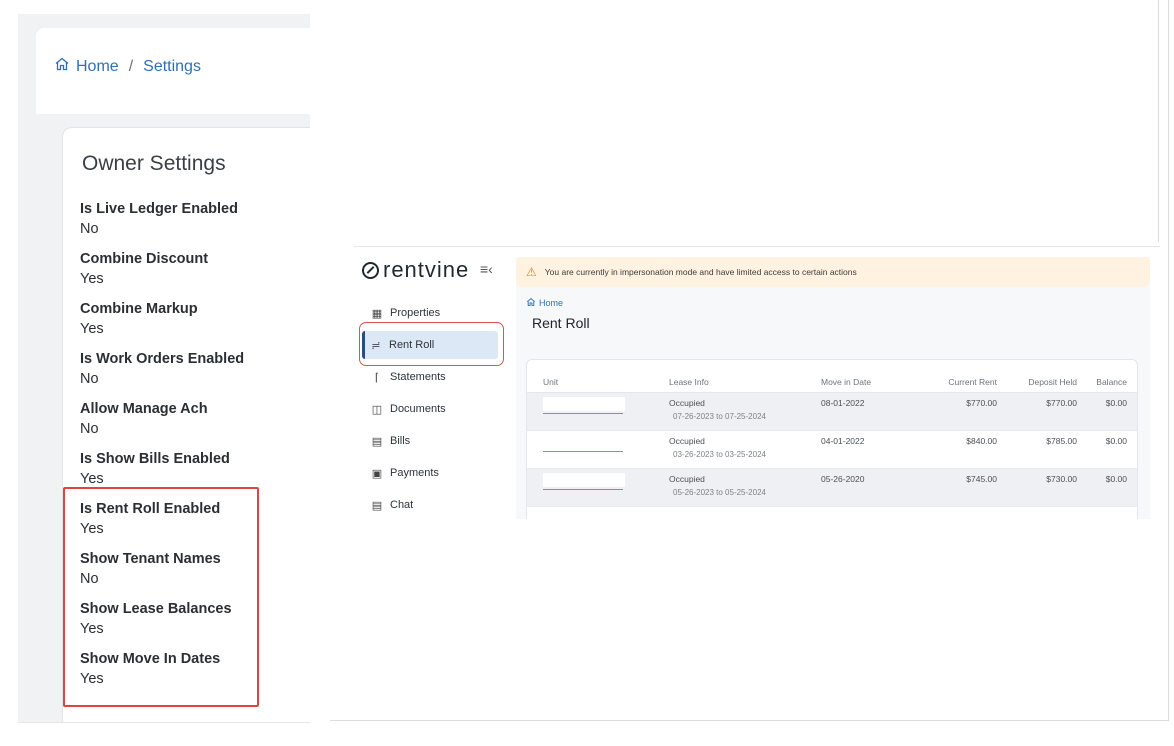 The height and width of the screenshot is (746, 1174). I want to click on page-title: Rent Roll, so click(561, 323).